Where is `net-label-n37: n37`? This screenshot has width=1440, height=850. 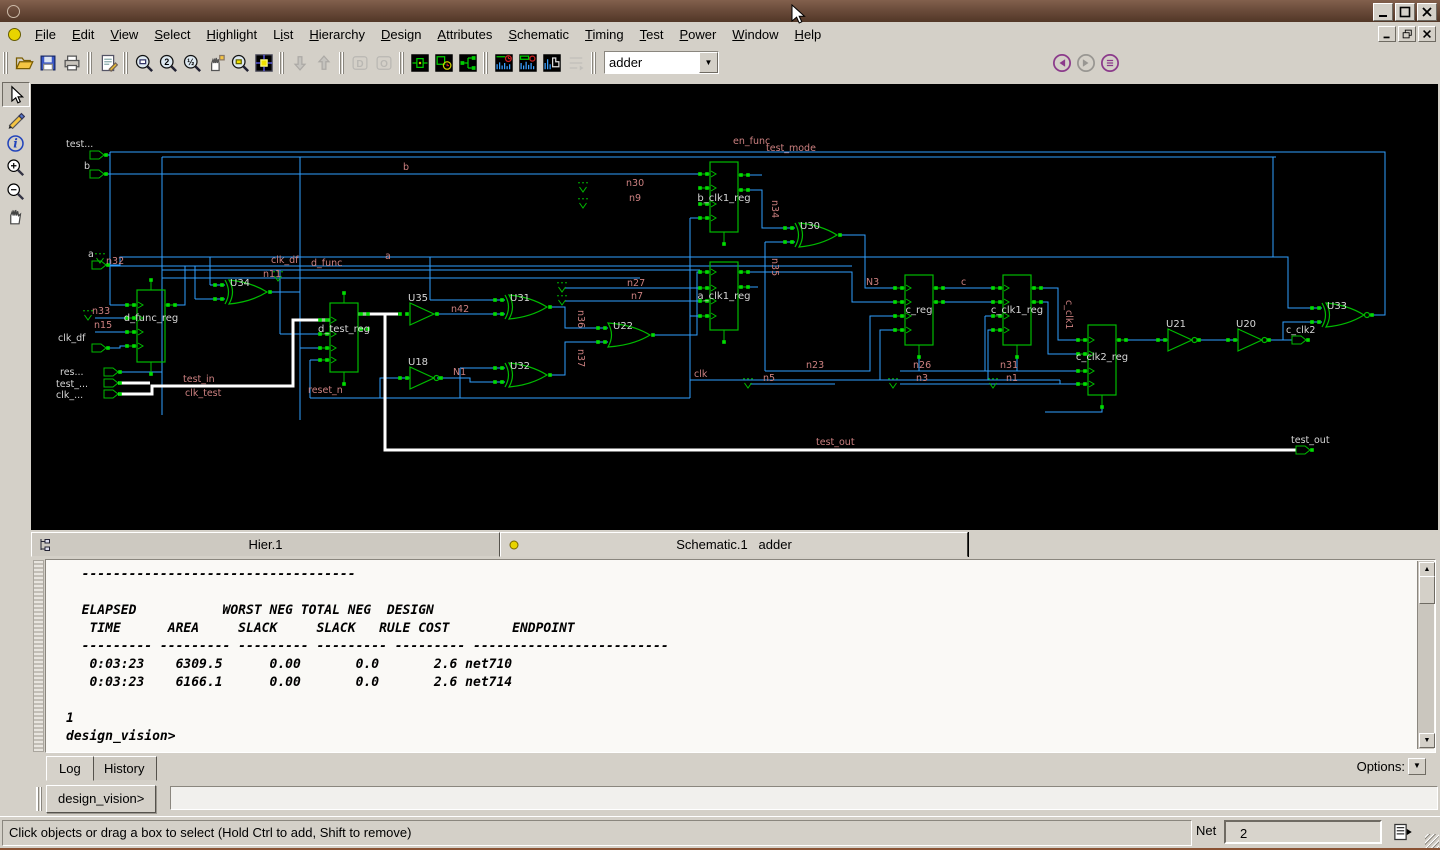
net-label-n37: n37 is located at coordinates (580, 358).